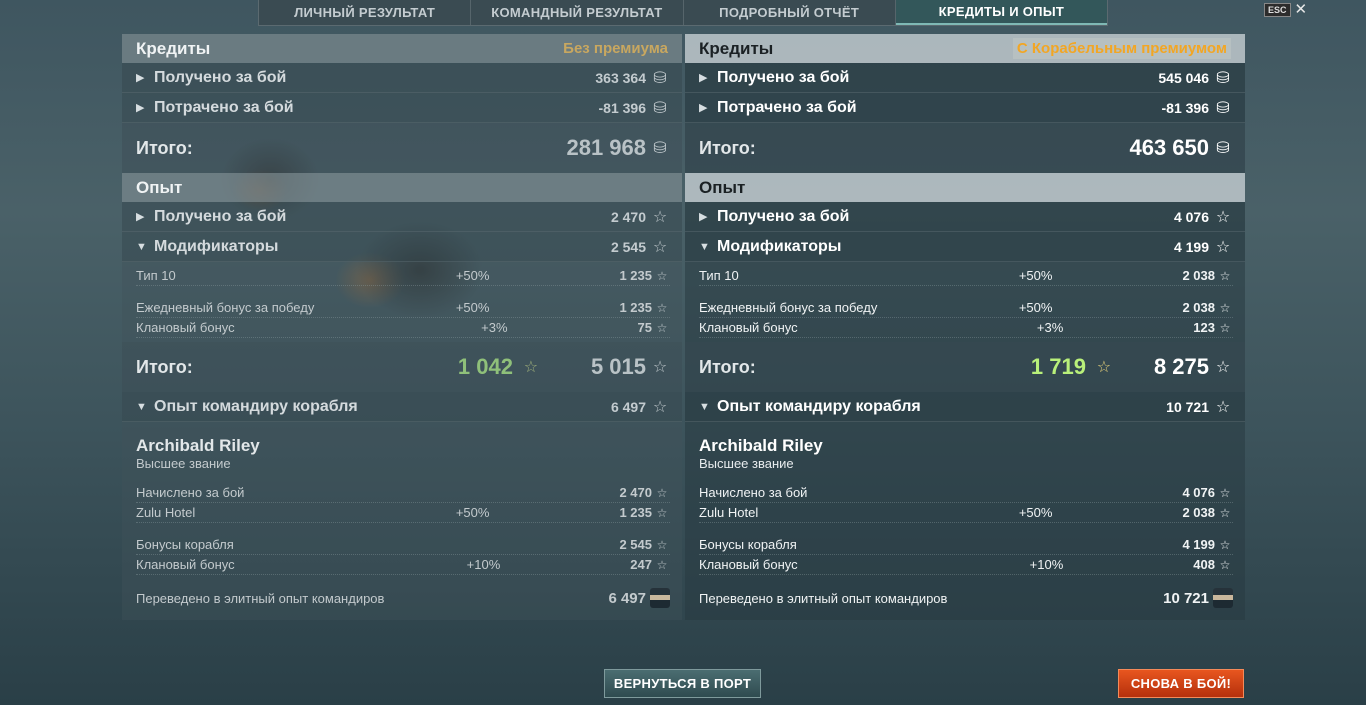 The height and width of the screenshot is (705, 1366). Describe the element at coordinates (1058, 366) in the screenshot. I see `free-exp-total: 1 719` at that location.